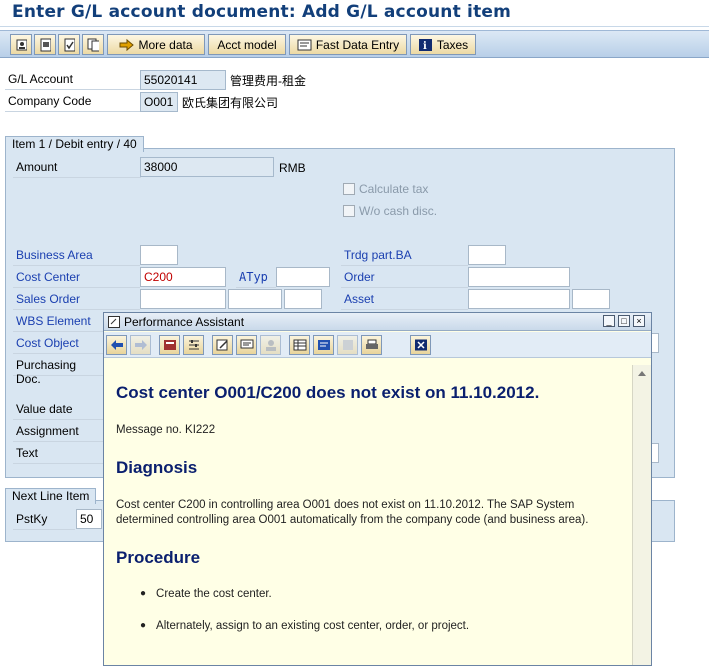 This screenshot has width=709, height=666. I want to click on currency-label: RMB, so click(292, 168).